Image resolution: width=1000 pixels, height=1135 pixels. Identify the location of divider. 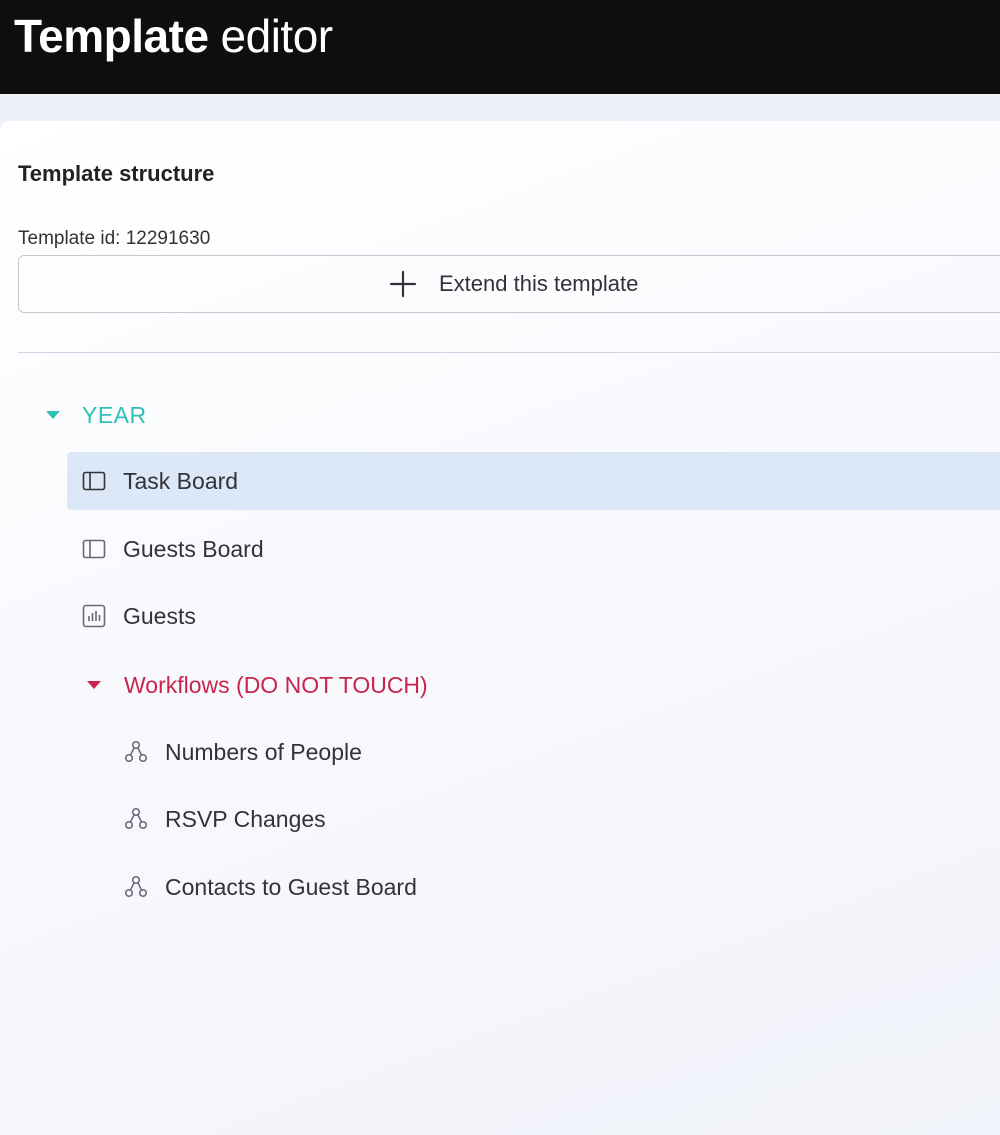
(509, 352).